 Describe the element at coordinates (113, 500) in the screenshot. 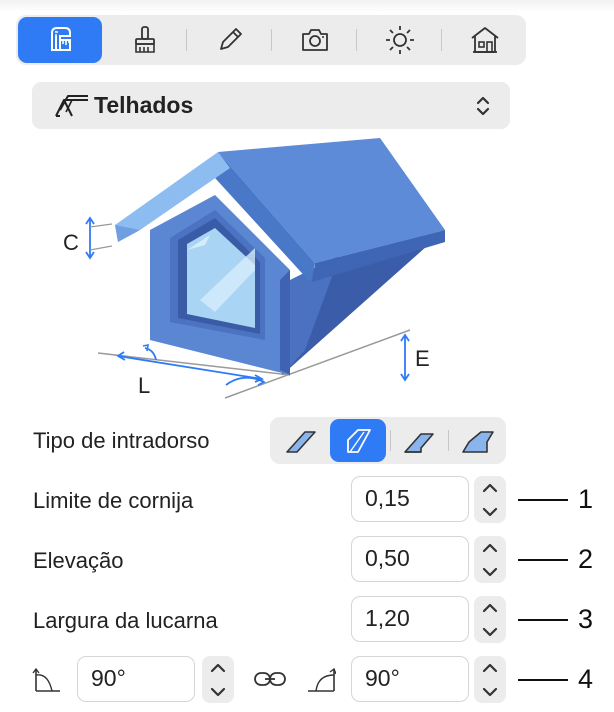

I see `cornice-limit-label: Limite de cornija` at that location.